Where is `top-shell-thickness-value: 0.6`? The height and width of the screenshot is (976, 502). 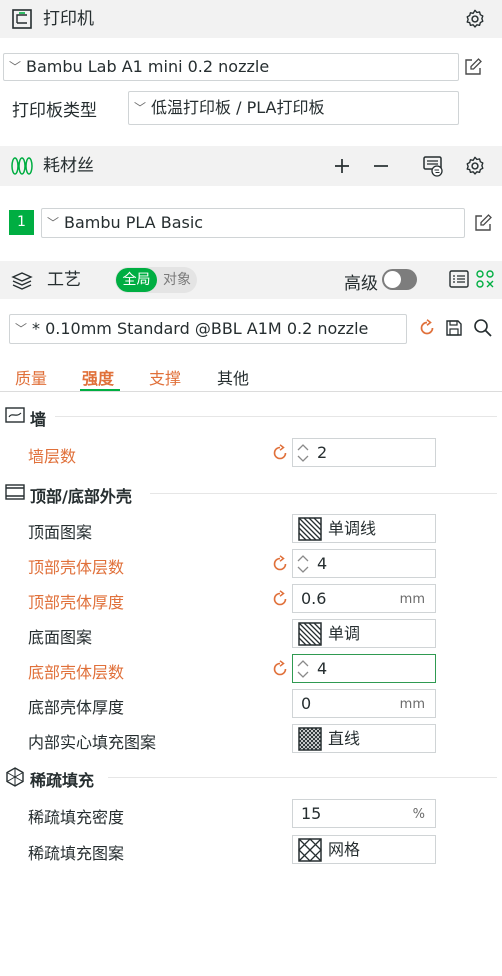
top-shell-thickness-value: 0.6 is located at coordinates (314, 598).